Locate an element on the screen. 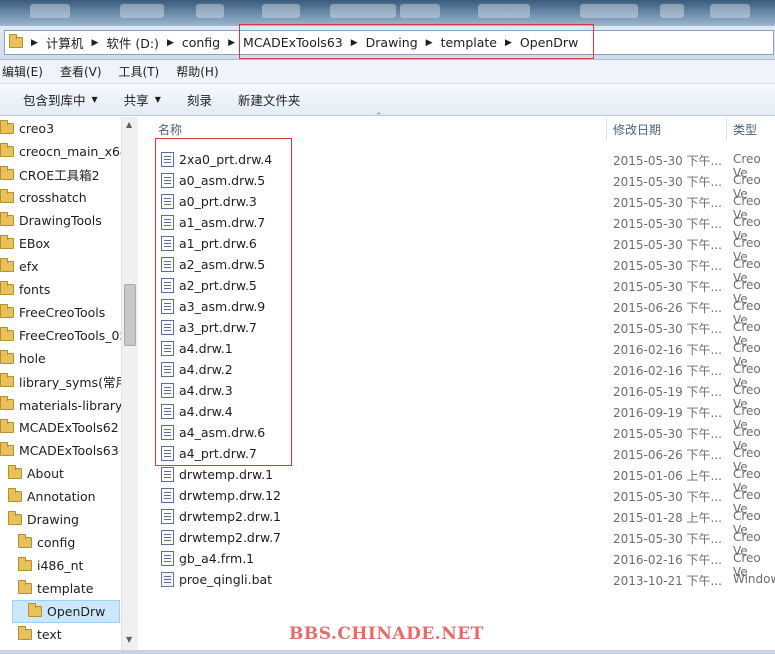 The width and height of the screenshot is (775, 654). chevron-down-icon: ▼ is located at coordinates (157, 99).